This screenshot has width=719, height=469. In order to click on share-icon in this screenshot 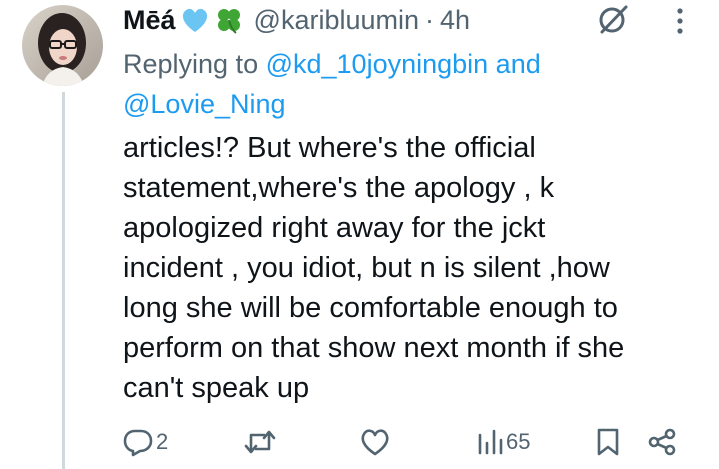, I will do `click(662, 442)`.